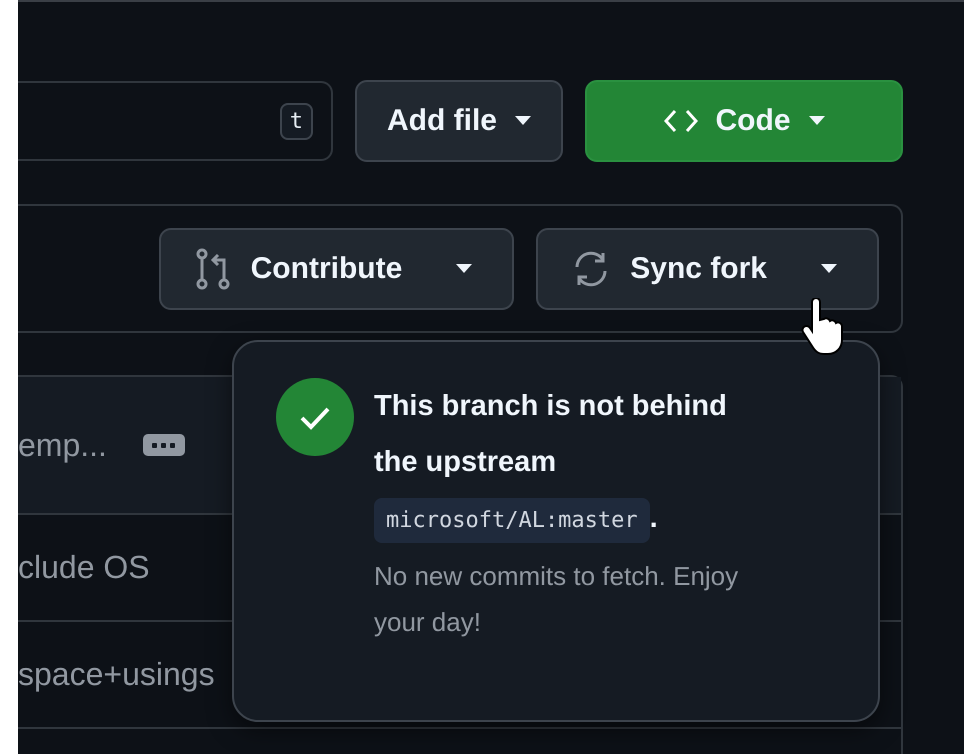  Describe the element at coordinates (681, 121) in the screenshot. I see `code-icon` at that location.